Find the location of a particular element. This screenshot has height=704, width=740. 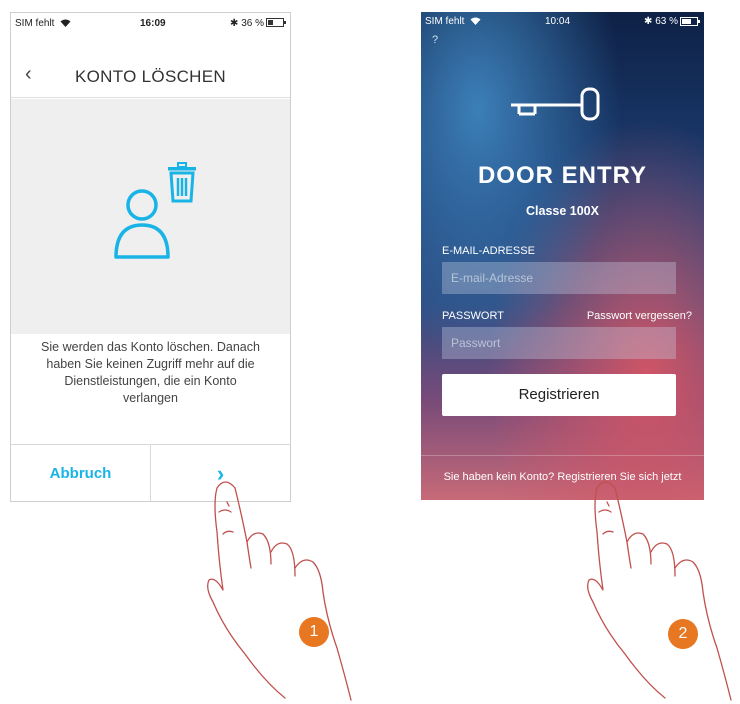

clock: 16:09 is located at coordinates (153, 23).